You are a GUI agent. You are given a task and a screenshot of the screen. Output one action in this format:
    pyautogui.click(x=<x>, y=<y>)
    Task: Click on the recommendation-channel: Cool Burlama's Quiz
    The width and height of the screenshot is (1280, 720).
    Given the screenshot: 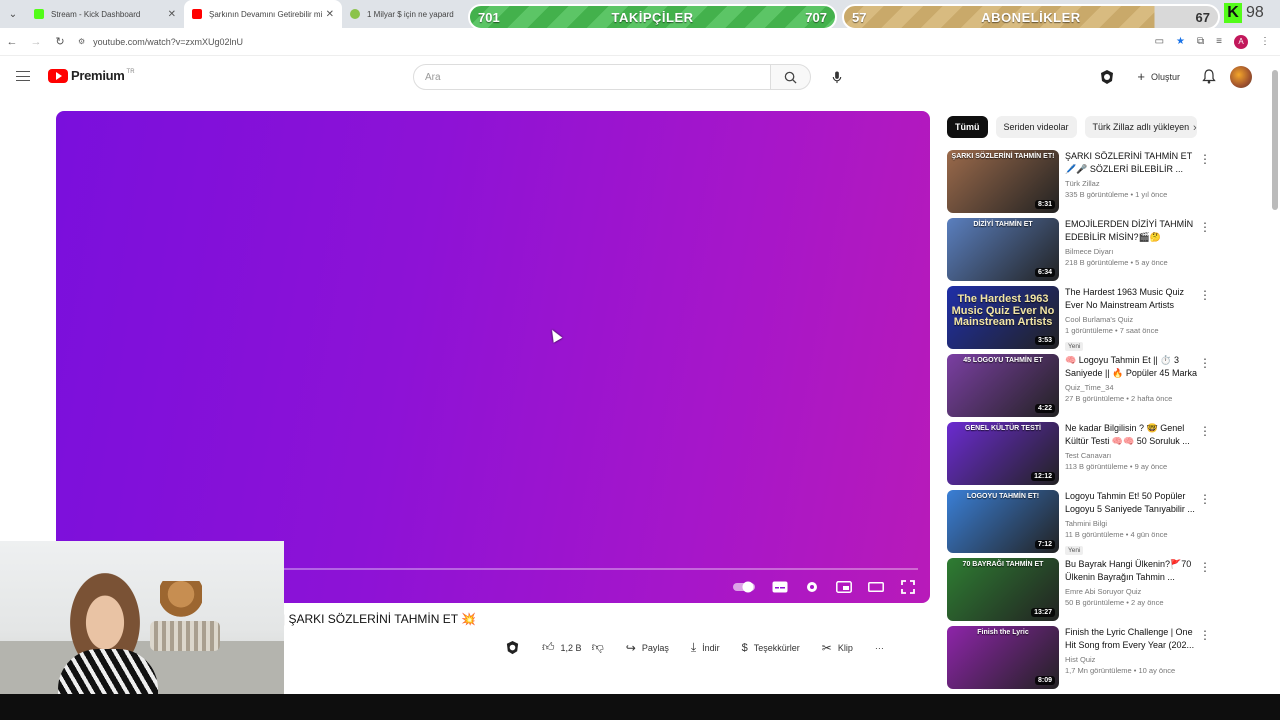 What is the action you would take?
    pyautogui.click(x=1134, y=319)
    